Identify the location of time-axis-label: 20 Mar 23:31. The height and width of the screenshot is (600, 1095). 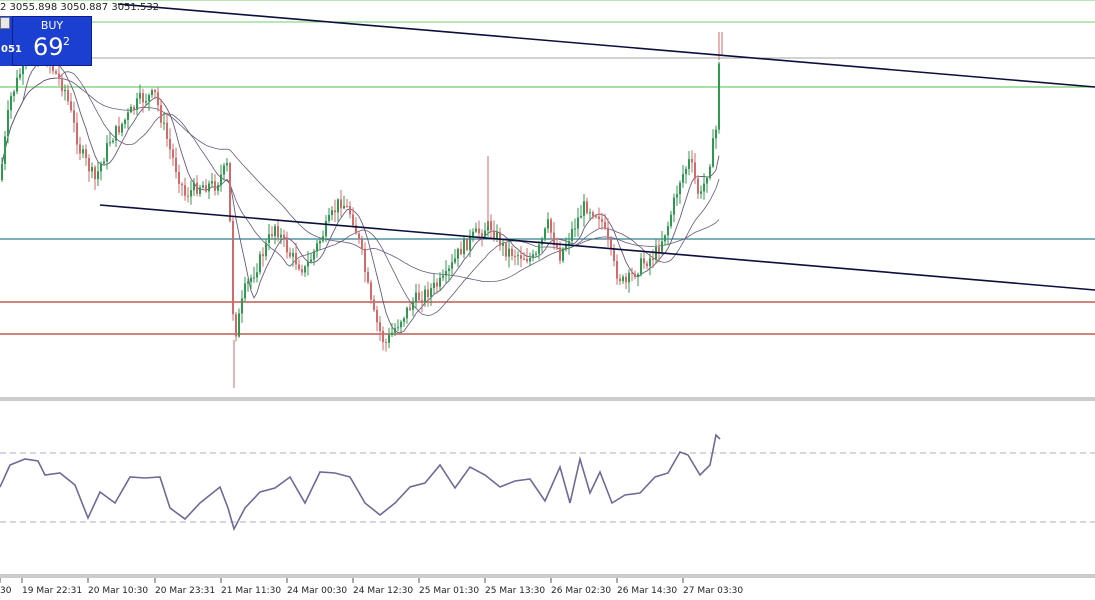
(185, 591).